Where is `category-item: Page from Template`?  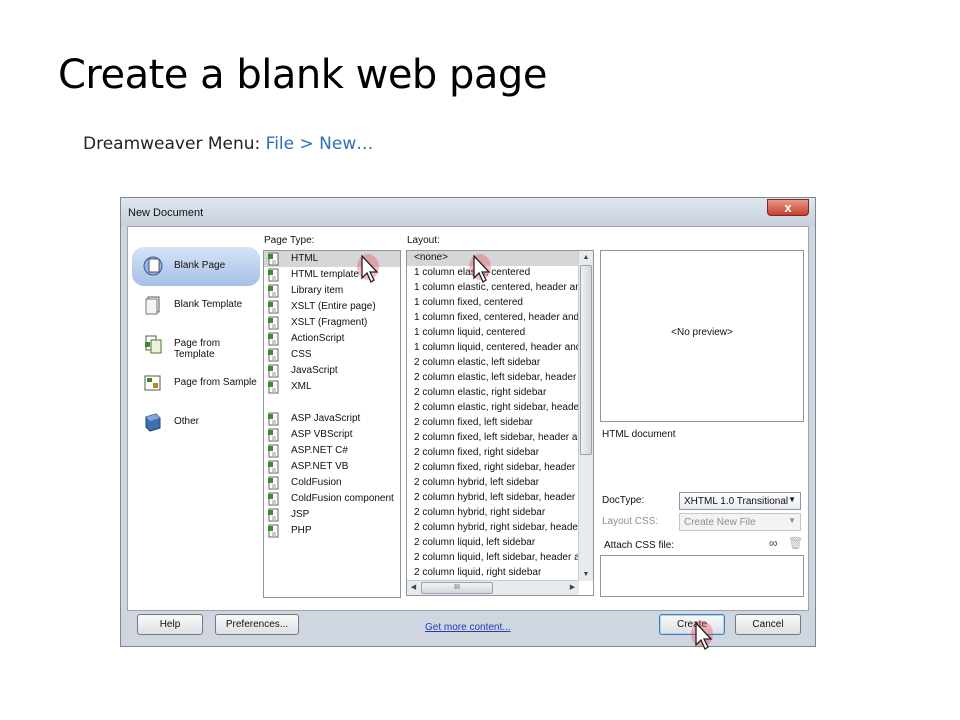
category-item: Page from Template is located at coordinates (196, 344).